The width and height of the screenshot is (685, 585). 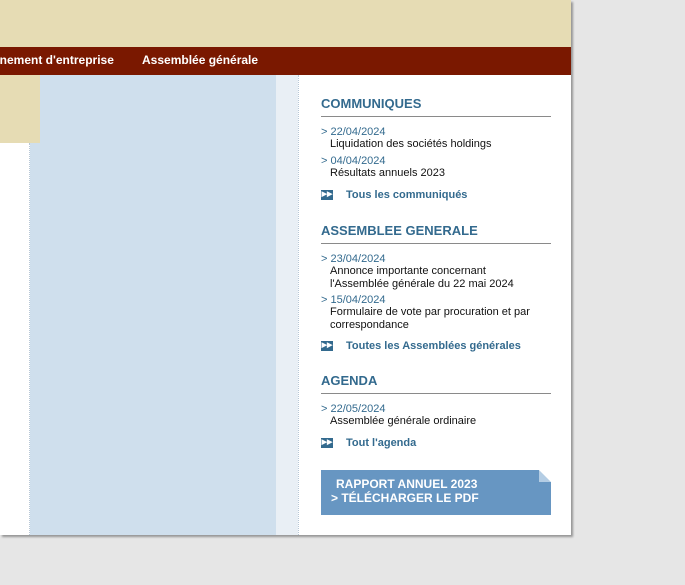 I want to click on nav-item-gouvernement: rnement d'entreprise, so click(x=57, y=60).